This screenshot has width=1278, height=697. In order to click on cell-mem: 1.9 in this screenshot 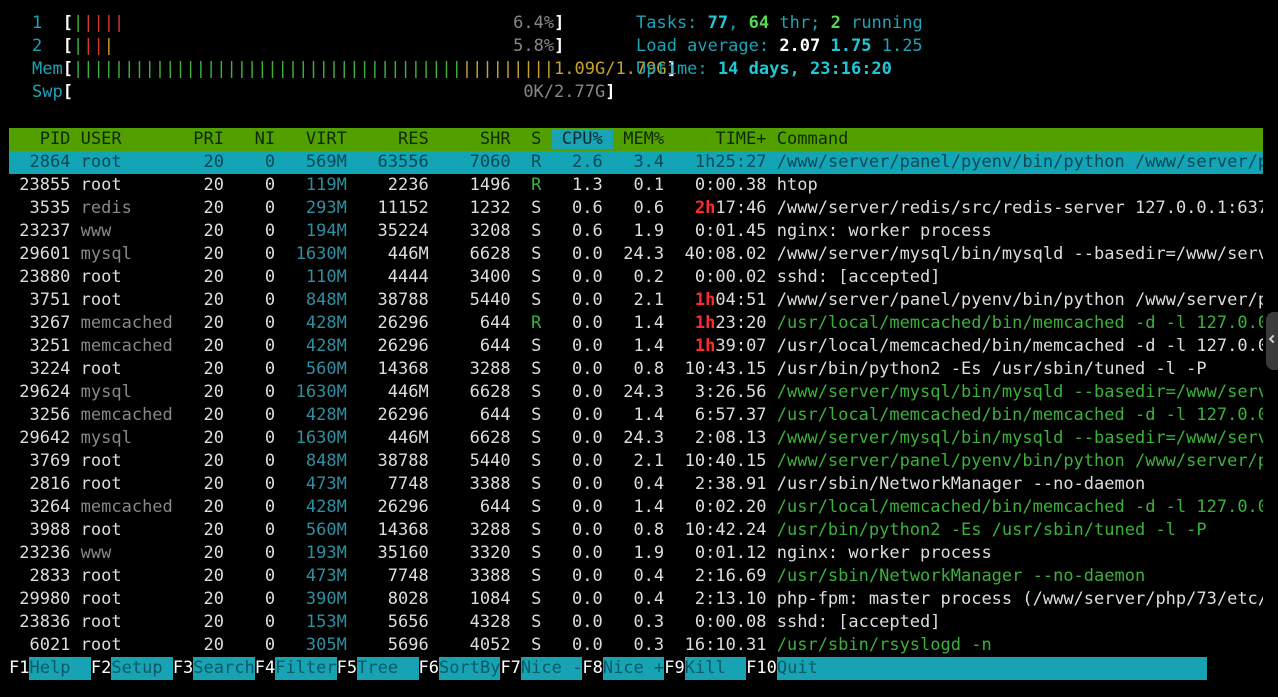, I will do `click(643, 231)`.